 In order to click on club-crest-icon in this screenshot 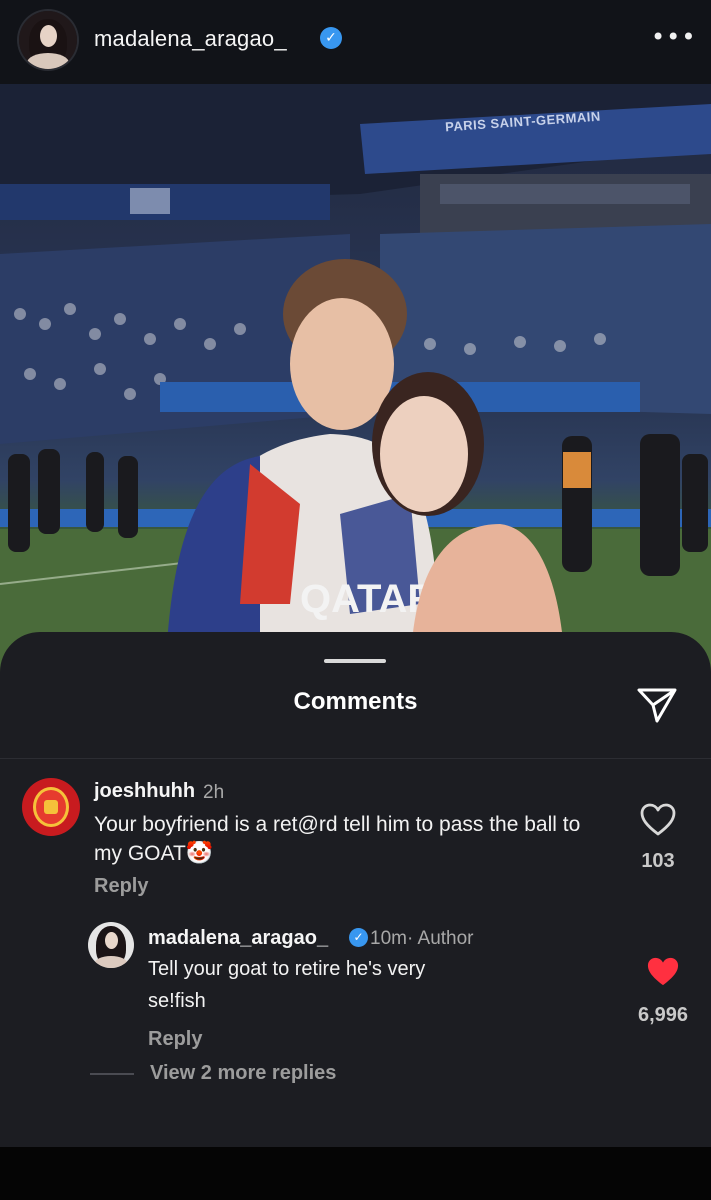, I will do `click(51, 807)`.